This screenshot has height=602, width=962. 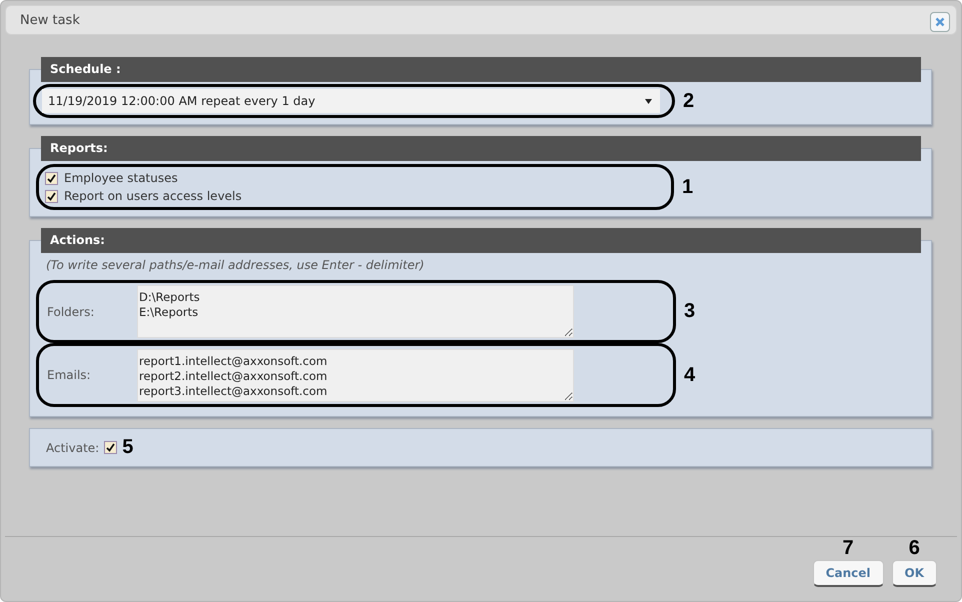 I want to click on callout-number: 7, so click(x=848, y=548).